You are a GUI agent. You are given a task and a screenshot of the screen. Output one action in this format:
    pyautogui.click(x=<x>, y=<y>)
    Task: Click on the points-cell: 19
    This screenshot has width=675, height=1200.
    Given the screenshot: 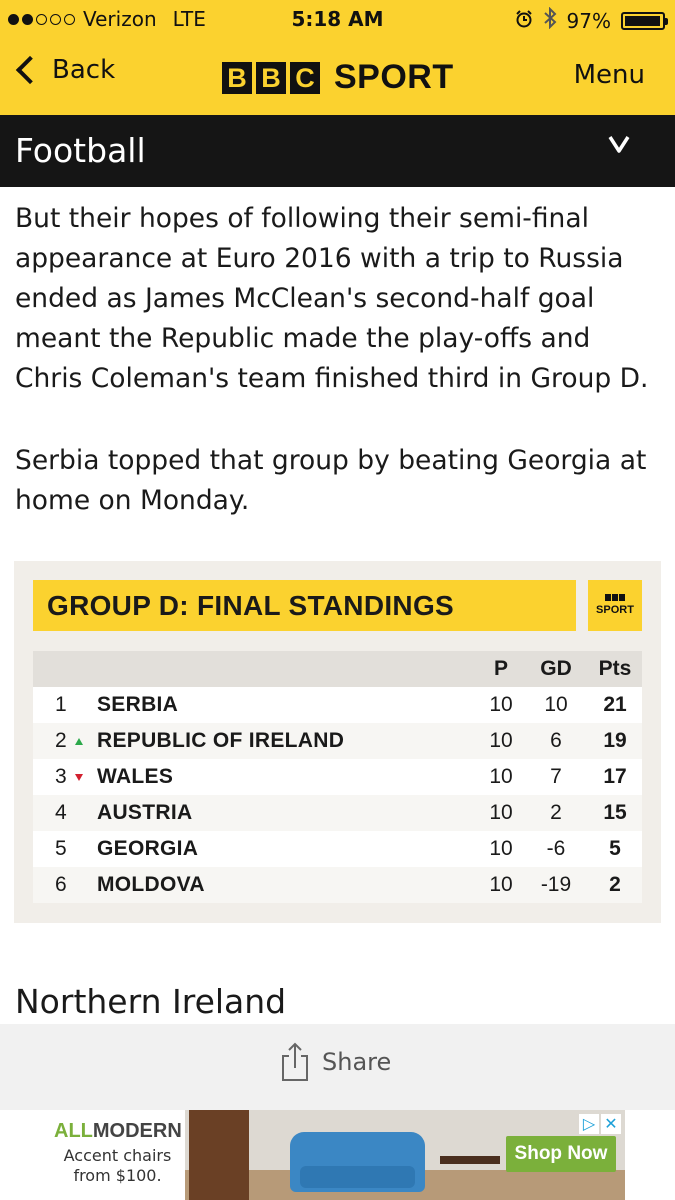 What is the action you would take?
    pyautogui.click(x=615, y=740)
    